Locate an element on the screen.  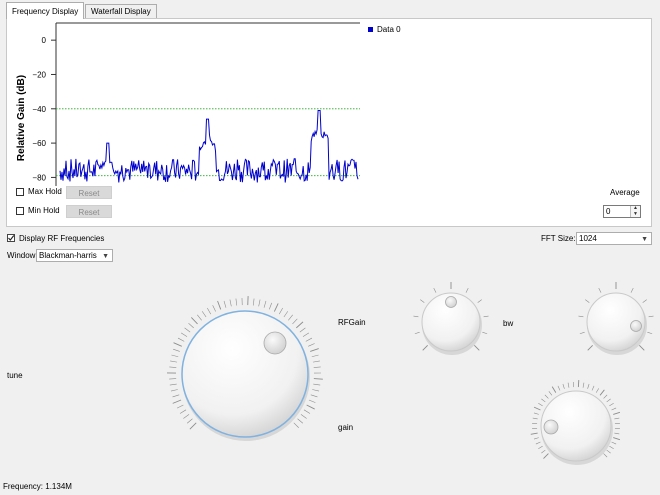
window-label: Window: is located at coordinates (22, 255).